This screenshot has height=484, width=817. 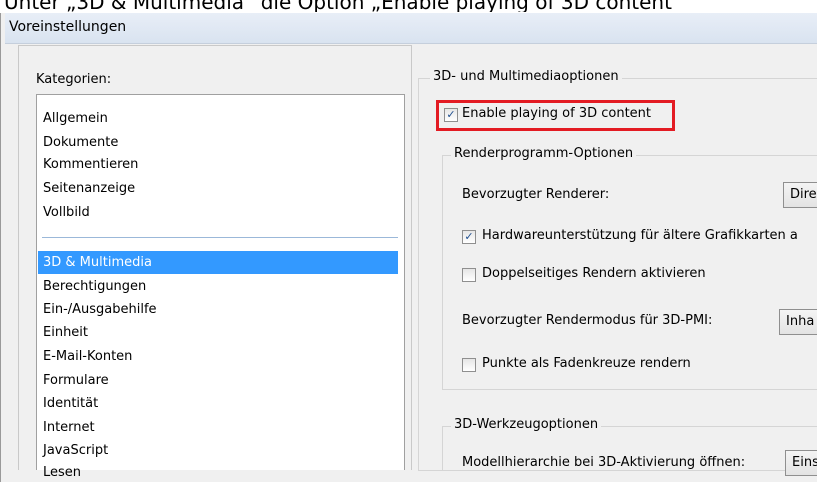 I want to click on preferred-renderer-label: Bevorzugter Renderer:, so click(x=536, y=194).